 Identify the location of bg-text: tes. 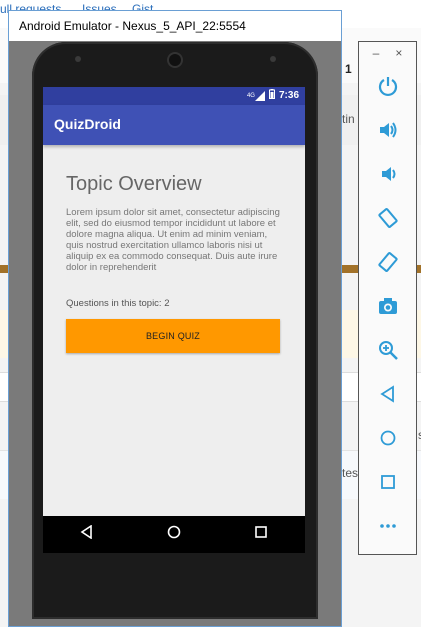
(350, 473).